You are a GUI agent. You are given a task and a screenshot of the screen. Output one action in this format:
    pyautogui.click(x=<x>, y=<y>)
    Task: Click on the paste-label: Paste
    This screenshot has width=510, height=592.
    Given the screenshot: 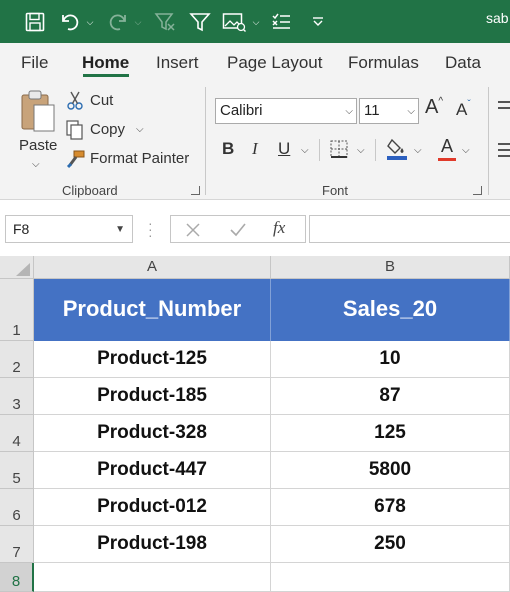 What is the action you would take?
    pyautogui.click(x=38, y=145)
    